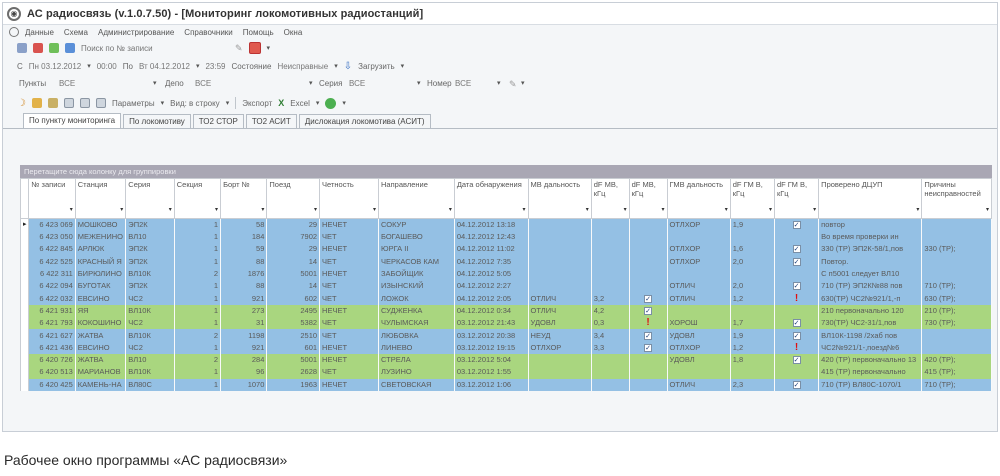  I want to click on cell-train: 2495, so click(293, 311).